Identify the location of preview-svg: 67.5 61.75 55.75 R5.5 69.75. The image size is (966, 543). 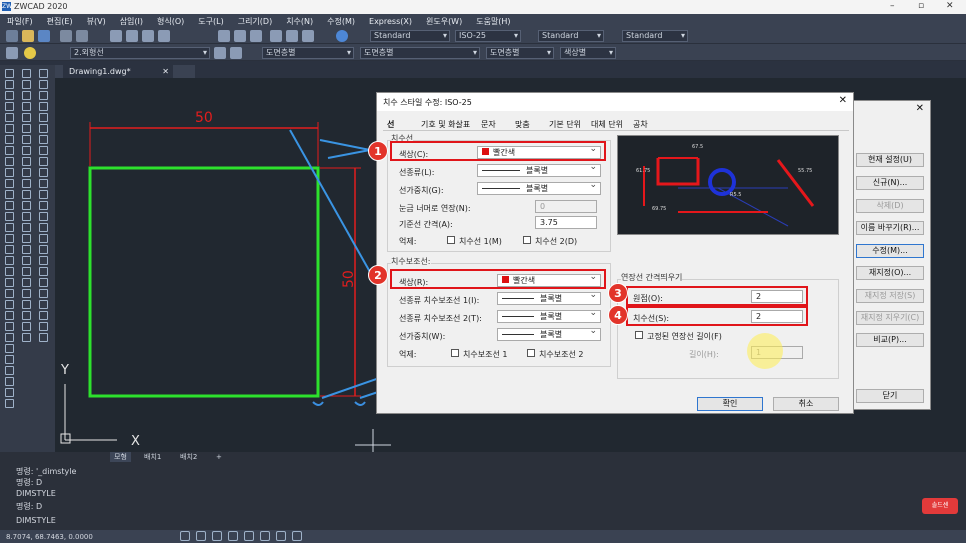
(725, 185).